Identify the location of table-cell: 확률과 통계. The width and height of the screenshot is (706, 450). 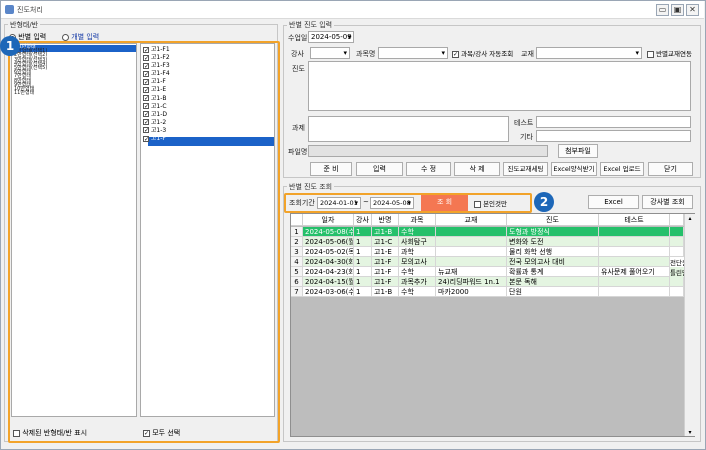
(553, 272).